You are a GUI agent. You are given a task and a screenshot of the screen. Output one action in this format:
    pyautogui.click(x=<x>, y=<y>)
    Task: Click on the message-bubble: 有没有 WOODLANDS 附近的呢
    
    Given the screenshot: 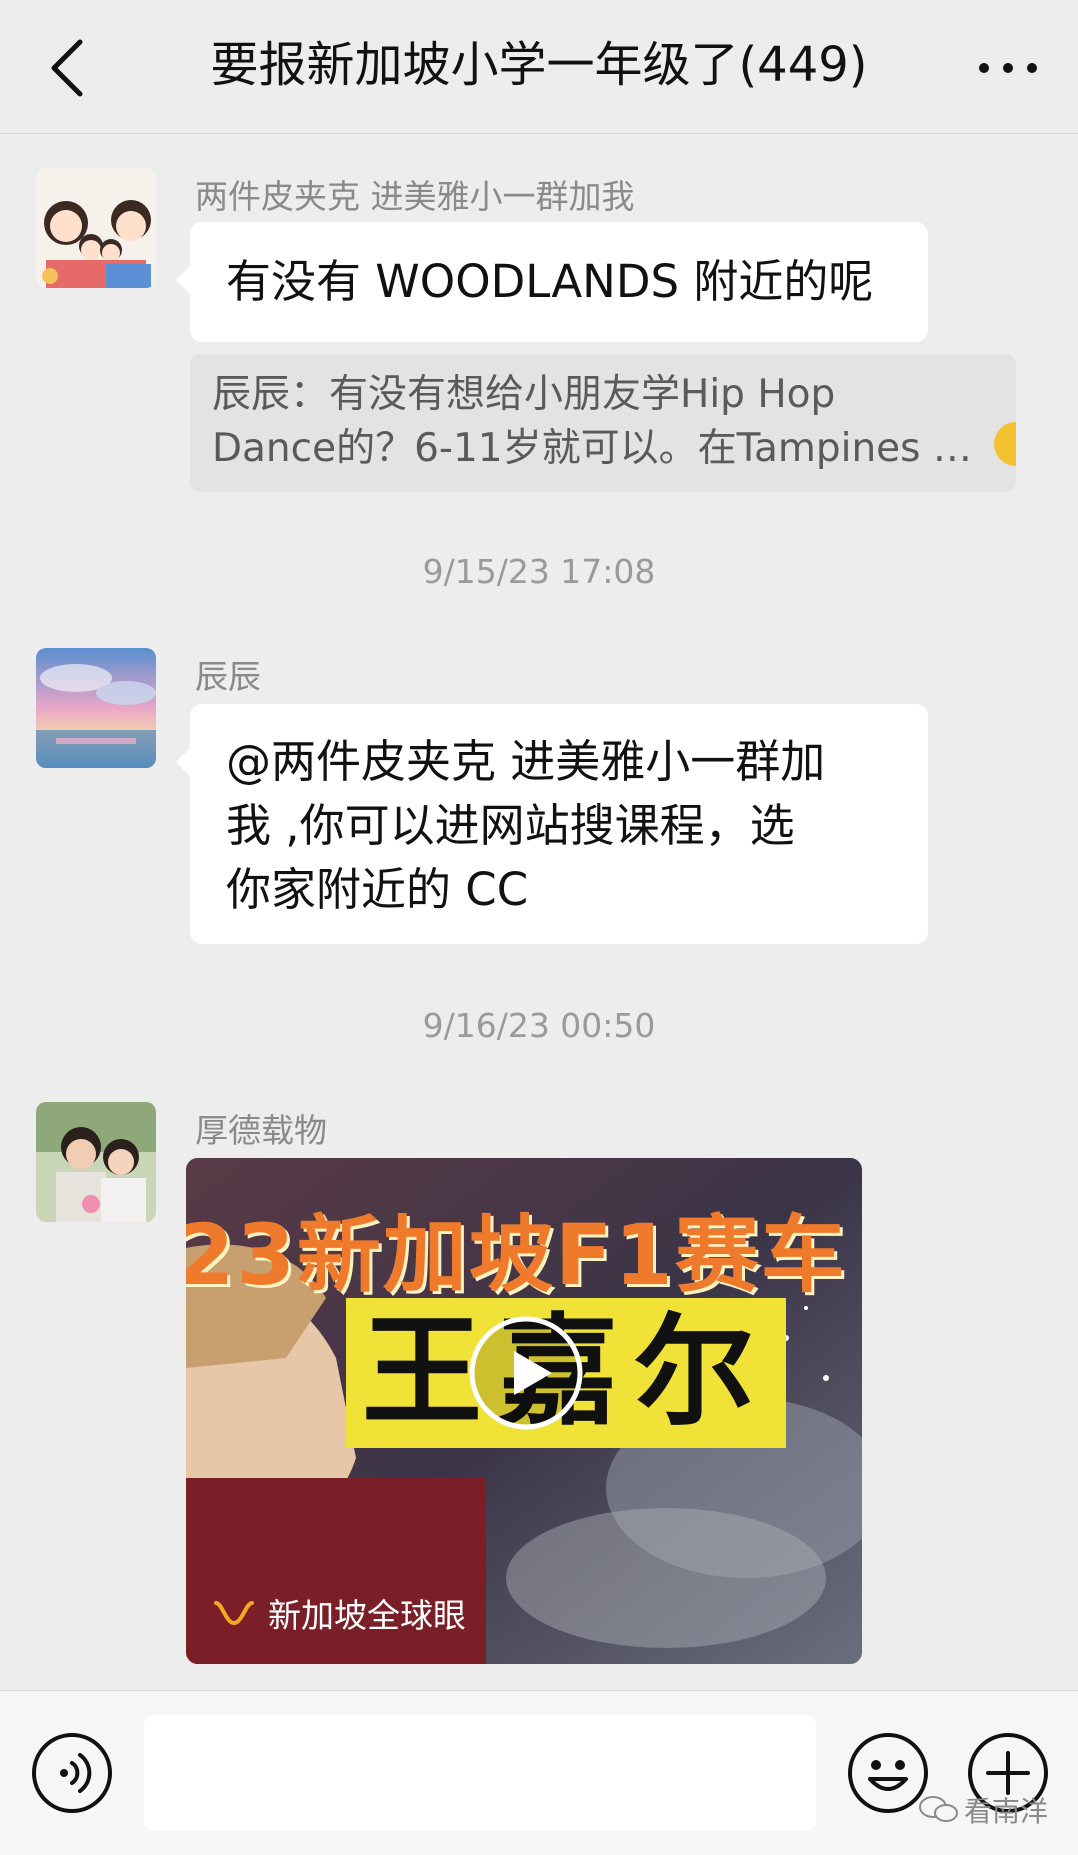 What is the action you would take?
    pyautogui.click(x=552, y=282)
    